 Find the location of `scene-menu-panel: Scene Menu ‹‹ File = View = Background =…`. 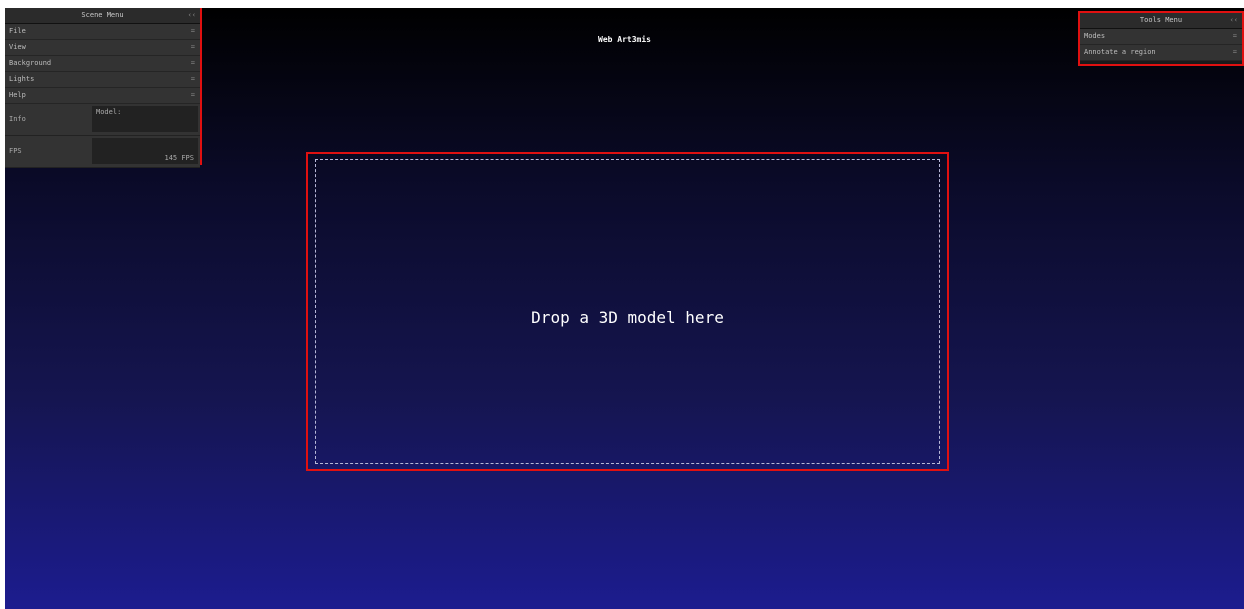

scene-menu-panel: Scene Menu ‹‹ File = View = Background =… is located at coordinates (103, 88).